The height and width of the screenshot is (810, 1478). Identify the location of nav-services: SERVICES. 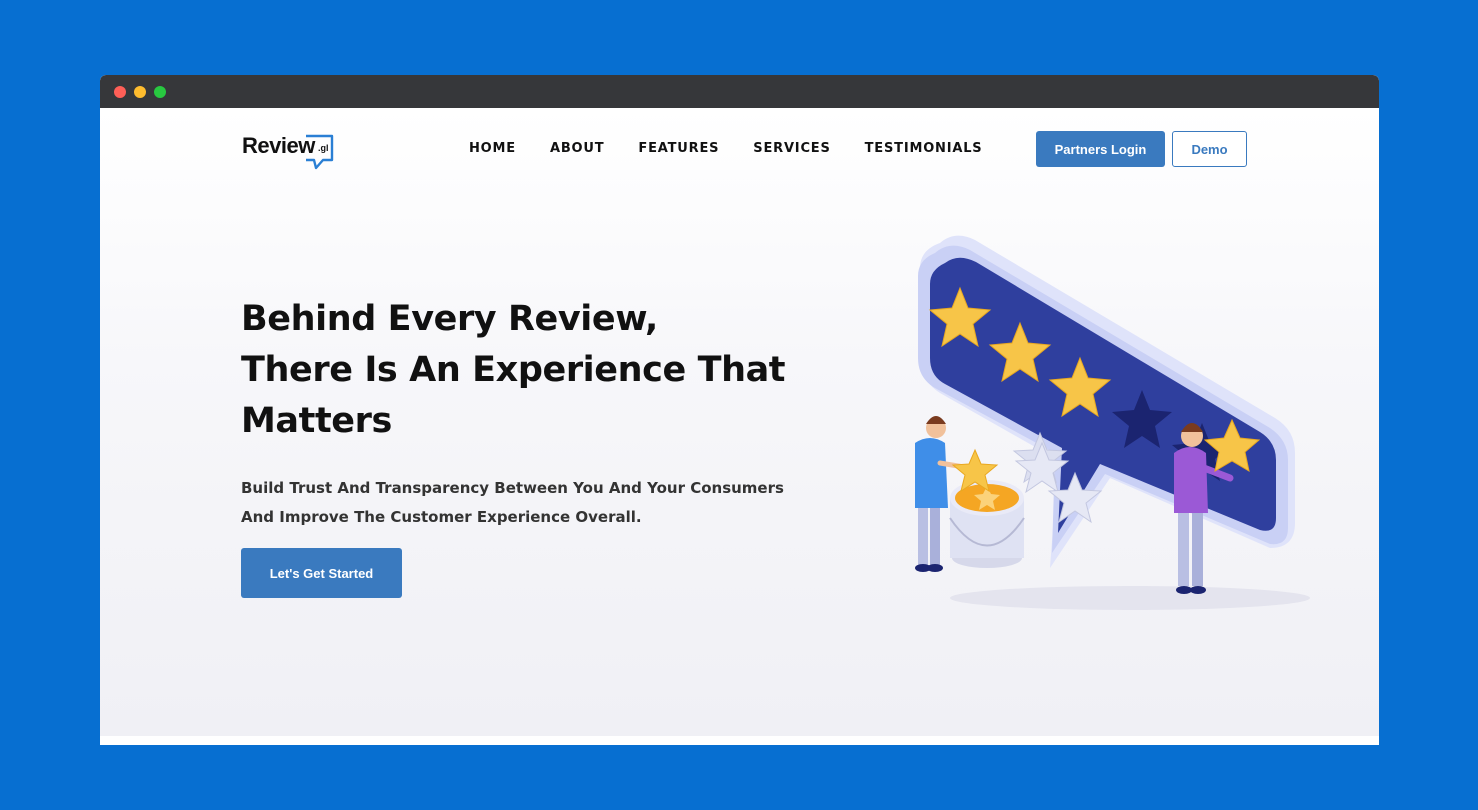
(791, 148).